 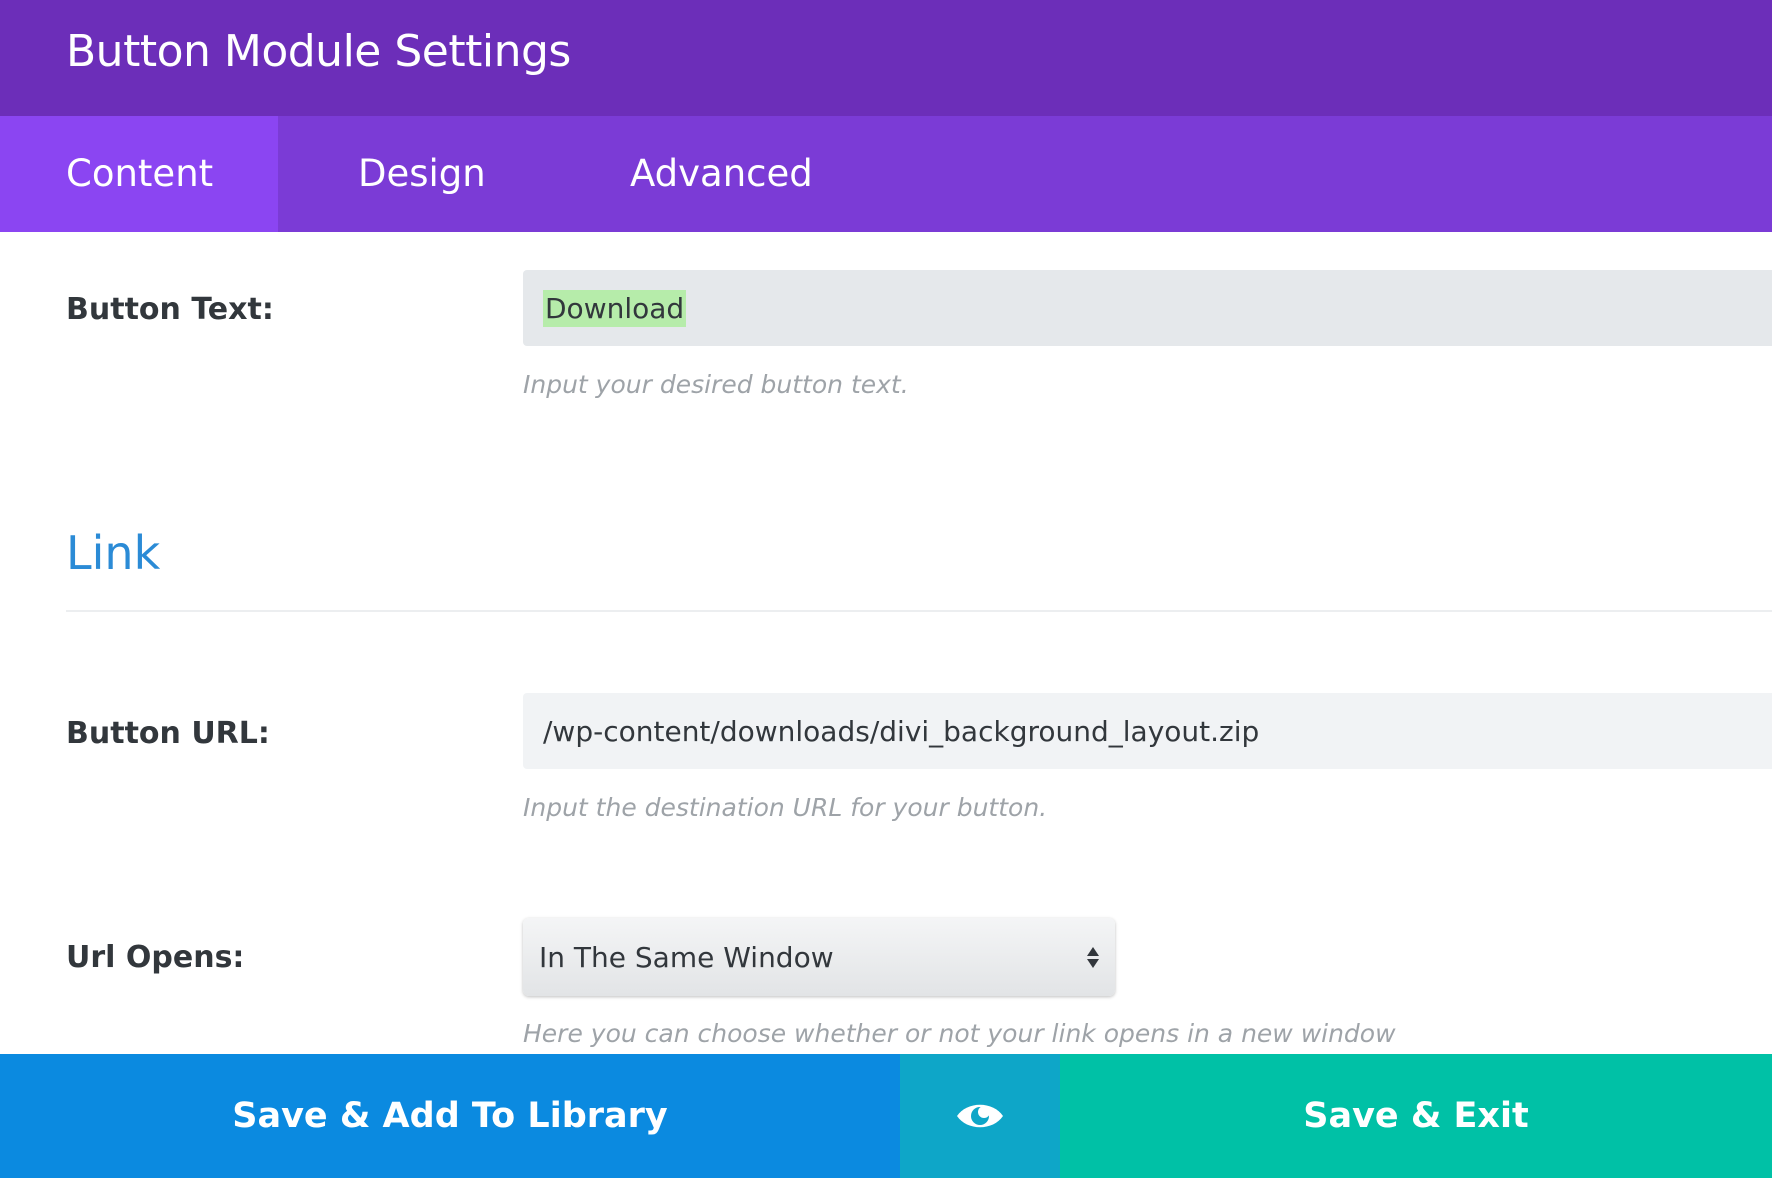 What do you see at coordinates (919, 611) in the screenshot?
I see `section-divider` at bounding box center [919, 611].